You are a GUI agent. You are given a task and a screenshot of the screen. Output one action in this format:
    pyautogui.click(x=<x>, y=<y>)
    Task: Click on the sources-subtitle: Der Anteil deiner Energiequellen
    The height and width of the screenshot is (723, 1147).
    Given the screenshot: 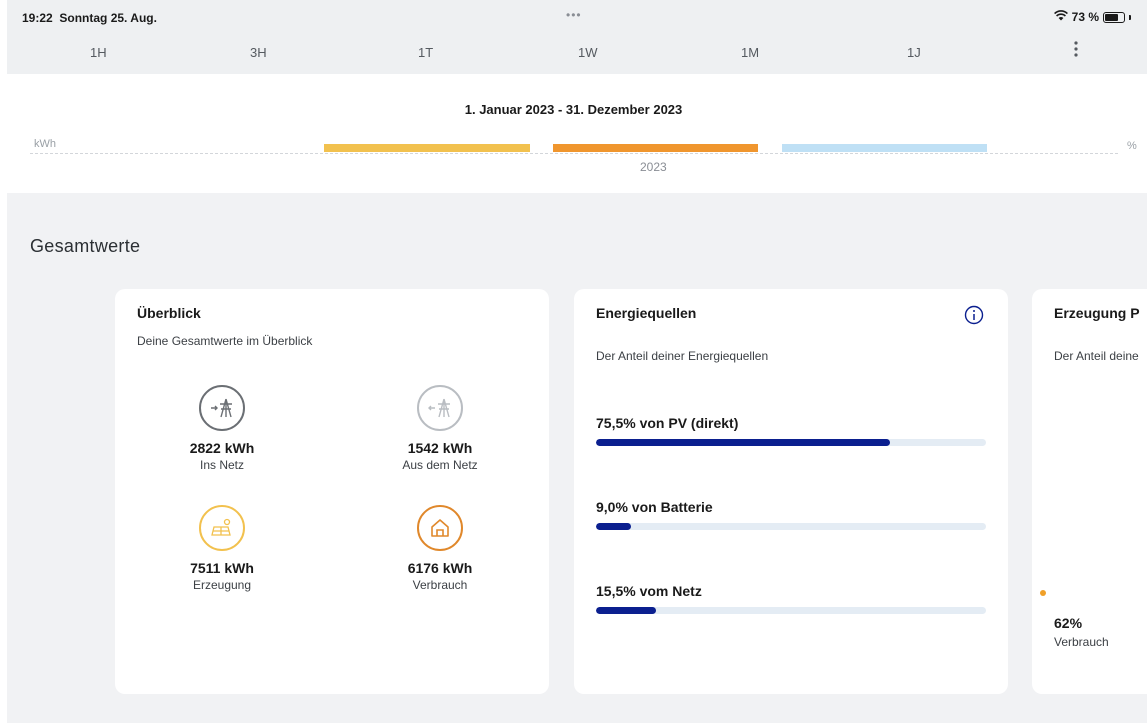 What is the action you would take?
    pyautogui.click(x=682, y=356)
    